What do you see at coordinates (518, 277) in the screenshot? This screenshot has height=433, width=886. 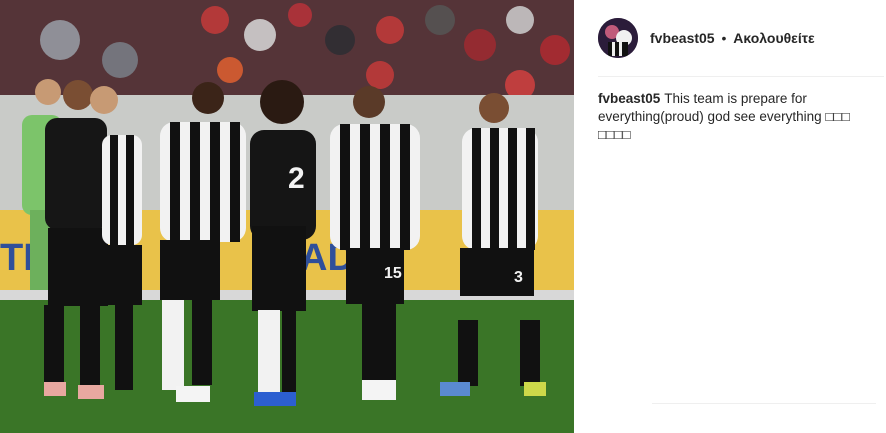 I see `svg-text: 3` at bounding box center [518, 277].